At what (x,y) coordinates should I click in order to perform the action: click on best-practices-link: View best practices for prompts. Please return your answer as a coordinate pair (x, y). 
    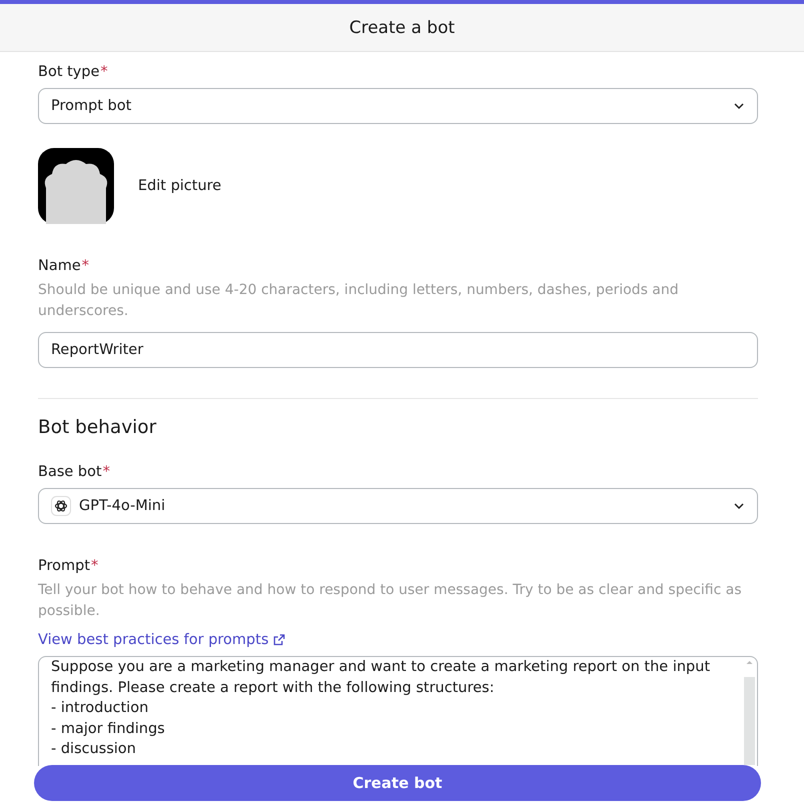
    Looking at the image, I should click on (161, 640).